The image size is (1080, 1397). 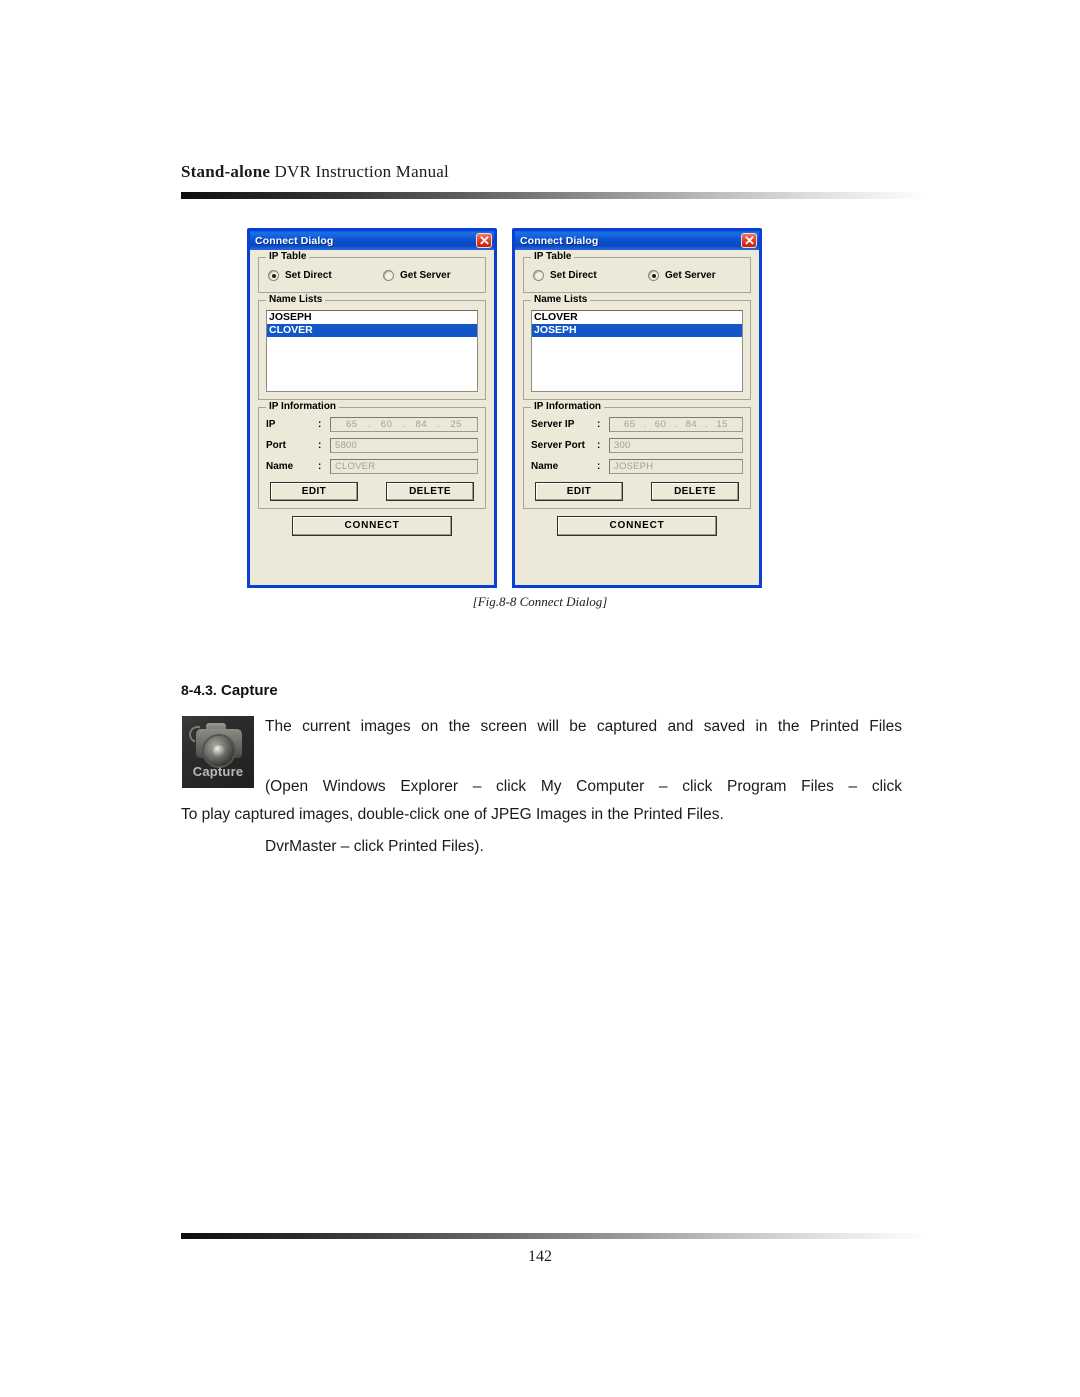 I want to click on name-field-row: Name : CLOVER, so click(x=372, y=466).